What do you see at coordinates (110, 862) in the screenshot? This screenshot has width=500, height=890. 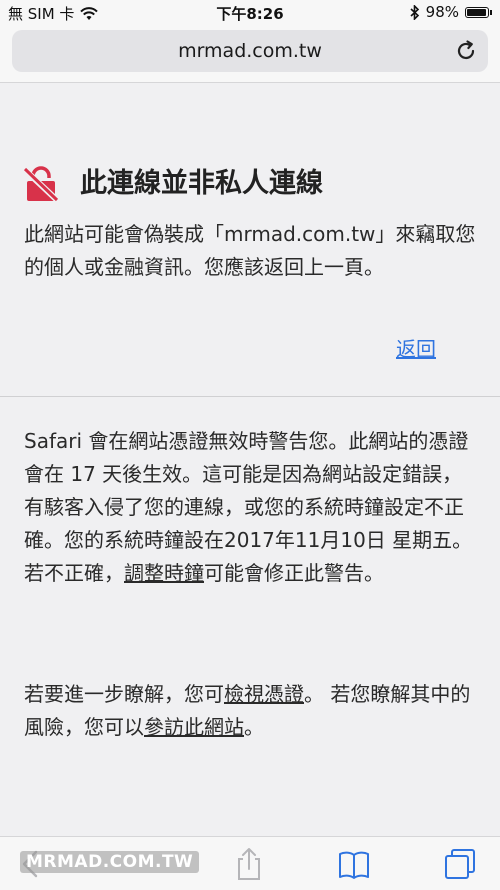 I see `watermark: MRMAD.COM.TW` at bounding box center [110, 862].